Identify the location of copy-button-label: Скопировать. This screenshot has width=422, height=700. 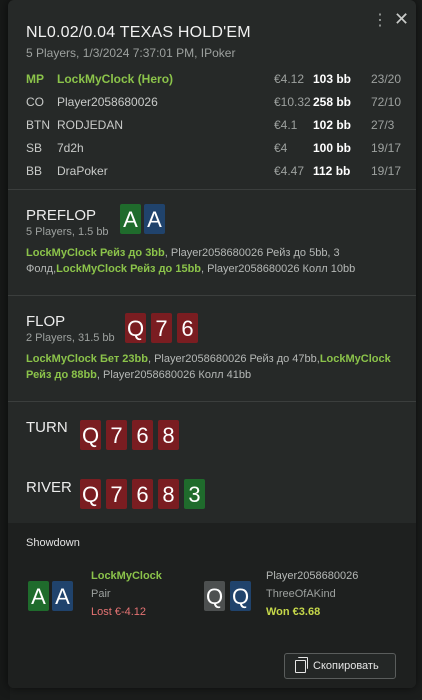
(346, 666).